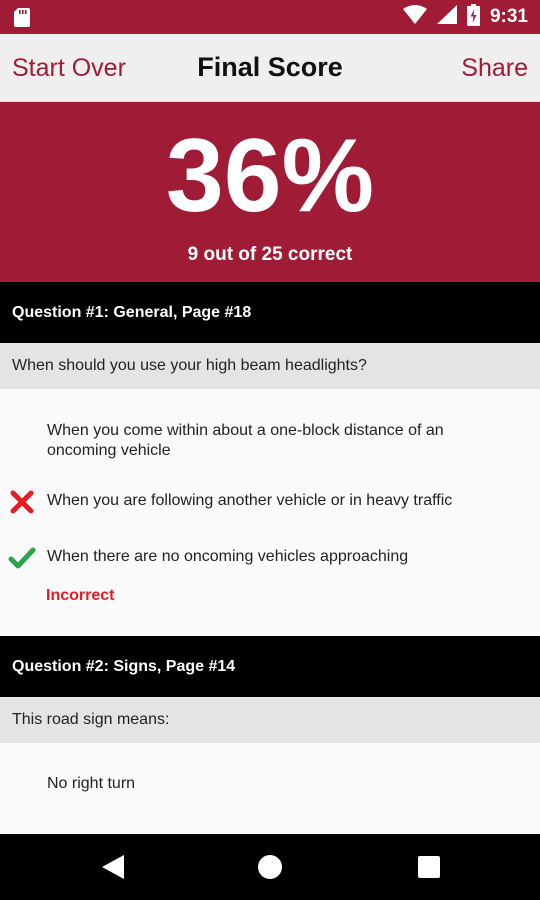 This screenshot has width=540, height=900. I want to click on sd-card-icon, so click(22, 20).